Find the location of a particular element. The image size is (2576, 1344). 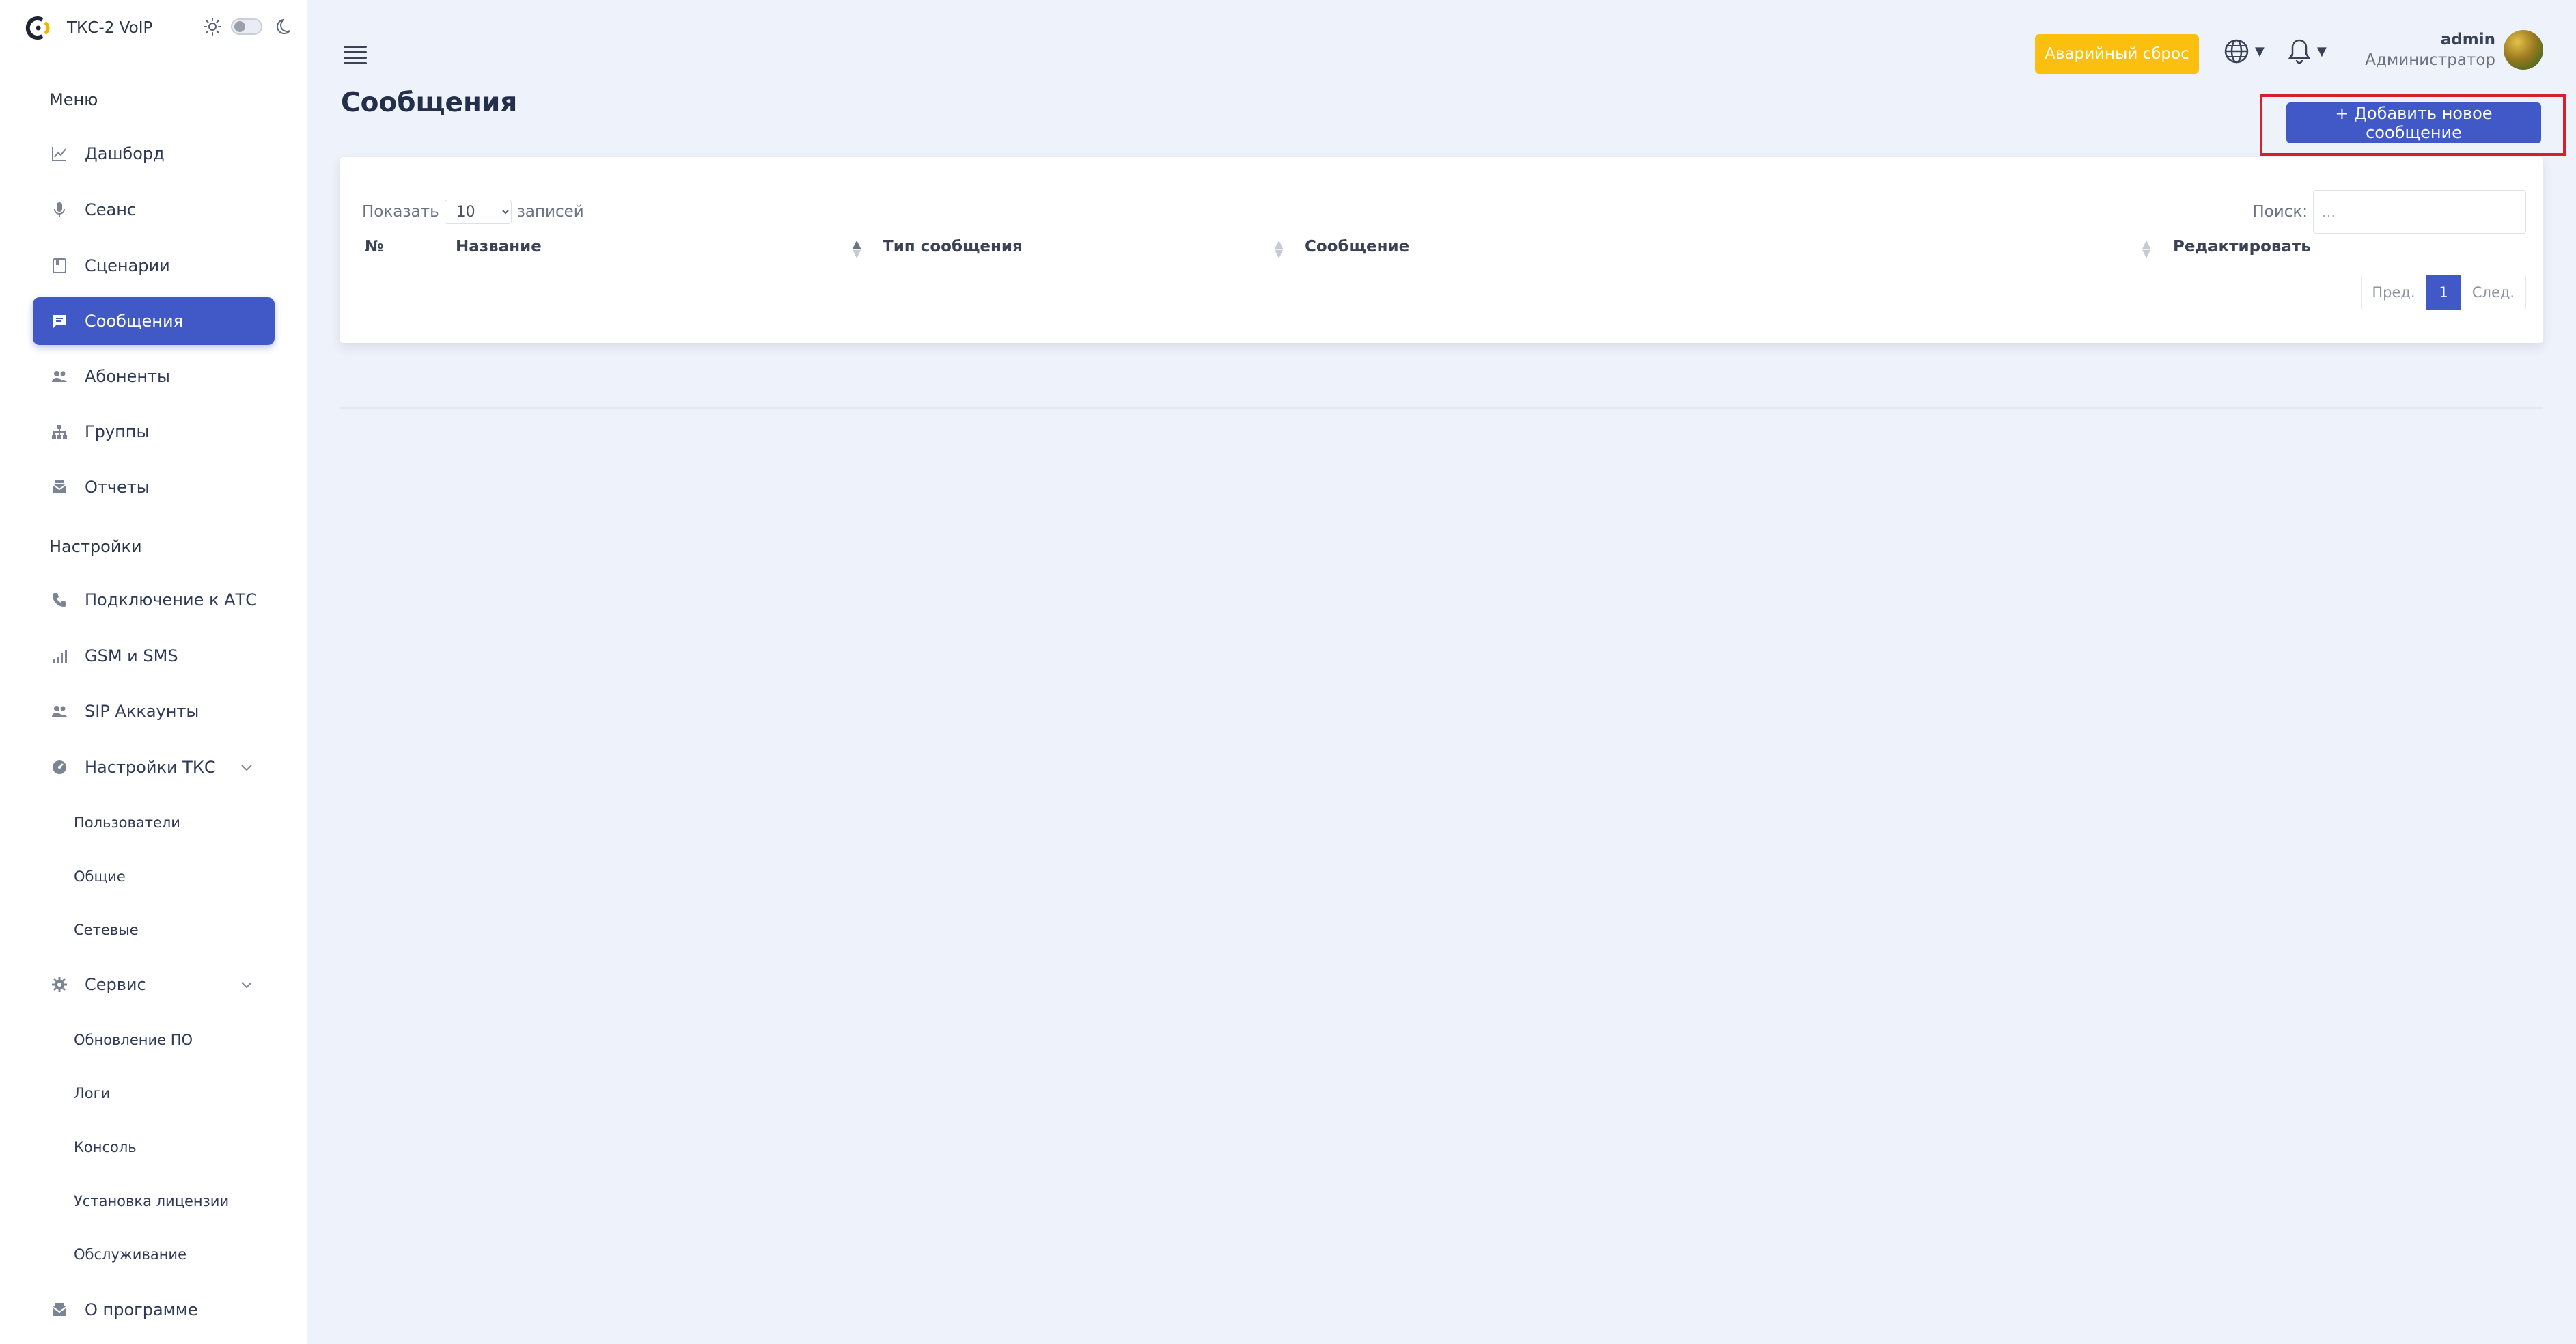

notifications-button: ▼ is located at coordinates (2306, 52).